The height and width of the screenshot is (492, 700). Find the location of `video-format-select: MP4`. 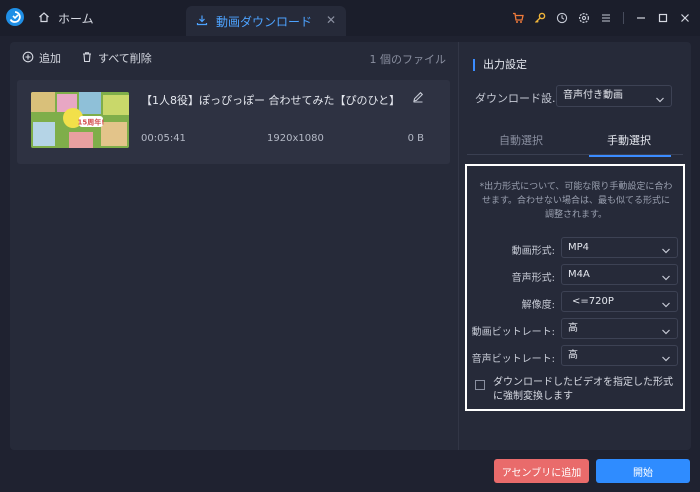

video-format-select: MP4 is located at coordinates (619, 247).